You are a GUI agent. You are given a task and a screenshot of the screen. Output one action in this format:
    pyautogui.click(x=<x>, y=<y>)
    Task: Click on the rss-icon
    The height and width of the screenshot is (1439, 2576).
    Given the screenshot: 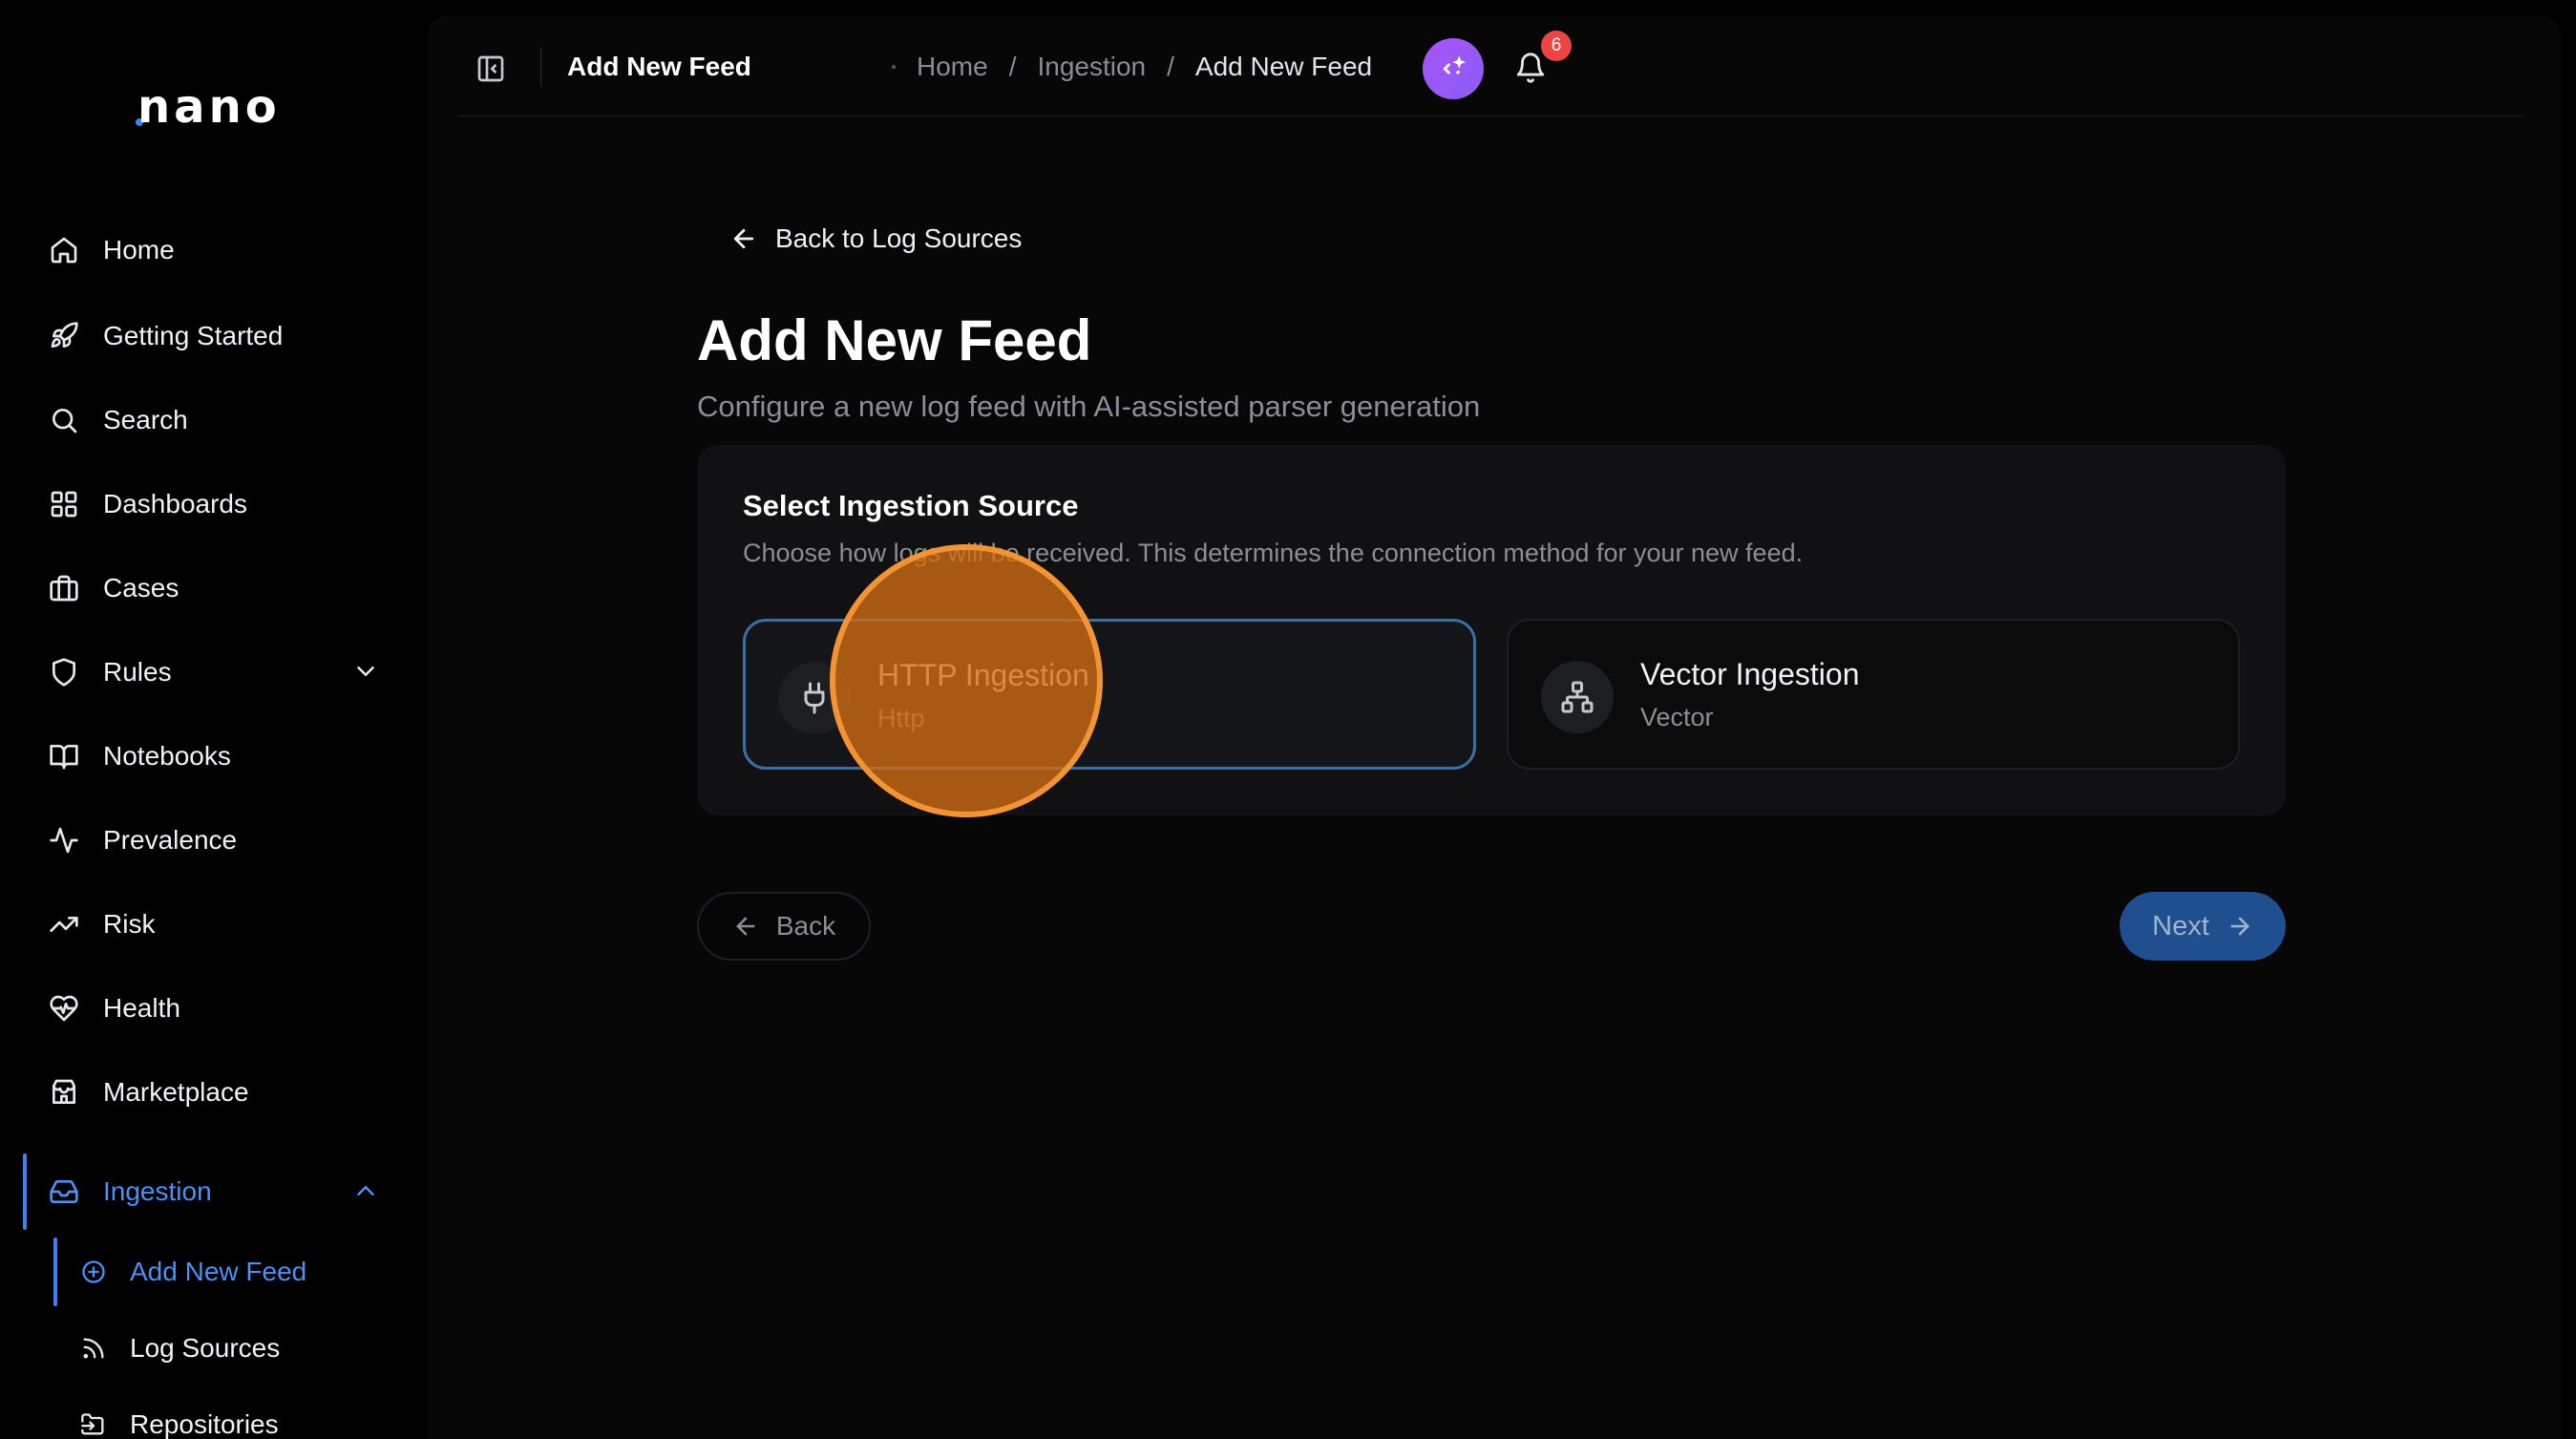 What is the action you would take?
    pyautogui.click(x=93, y=1348)
    